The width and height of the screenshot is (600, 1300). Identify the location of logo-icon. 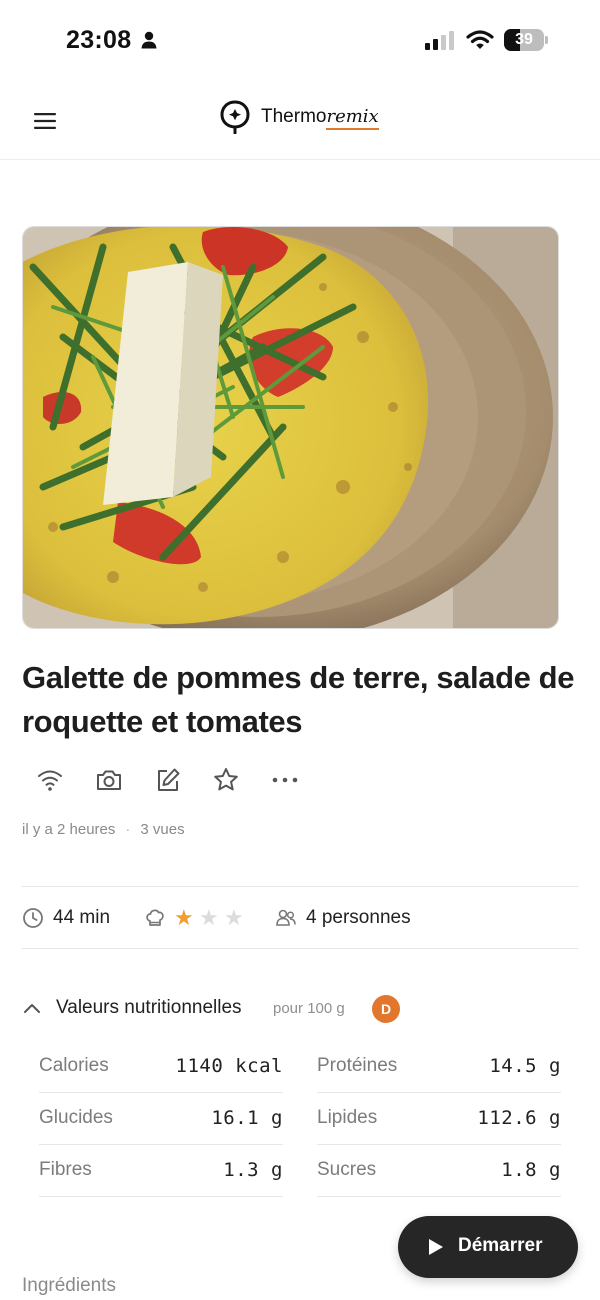
(235, 117).